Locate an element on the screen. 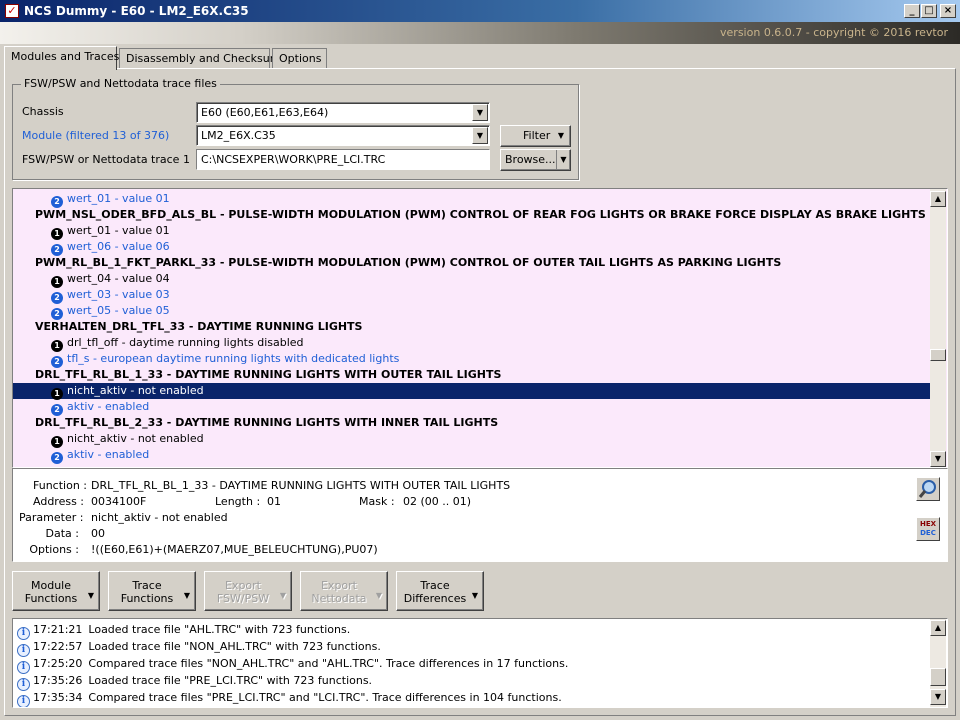 This screenshot has width=960, height=720. trace-differences-button: Trace Differences ▼ is located at coordinates (440, 591).